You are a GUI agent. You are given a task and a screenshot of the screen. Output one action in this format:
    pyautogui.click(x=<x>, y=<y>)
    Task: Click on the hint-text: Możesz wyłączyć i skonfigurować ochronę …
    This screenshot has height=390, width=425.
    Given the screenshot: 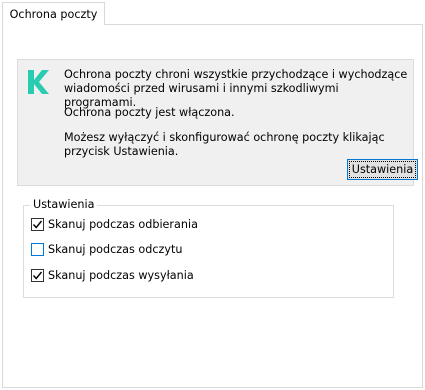 What is the action you would take?
    pyautogui.click(x=224, y=144)
    